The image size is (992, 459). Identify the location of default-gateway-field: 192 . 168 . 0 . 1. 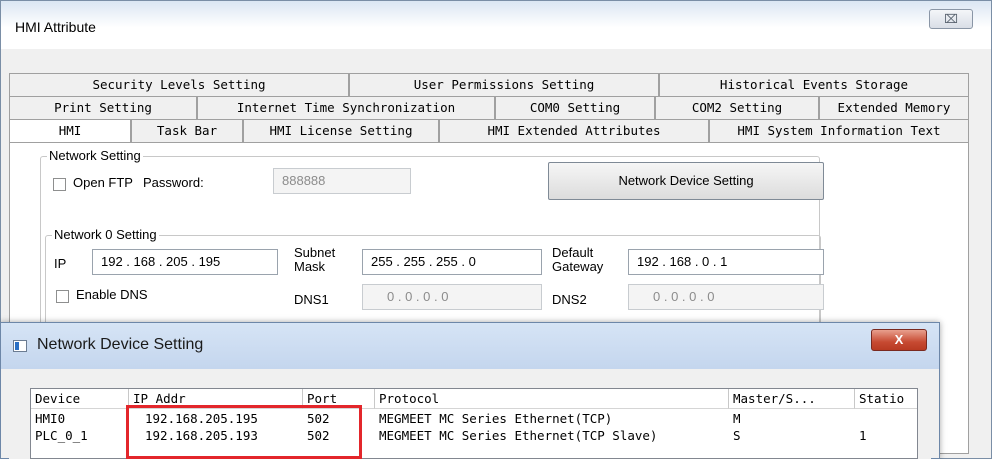
(726, 262).